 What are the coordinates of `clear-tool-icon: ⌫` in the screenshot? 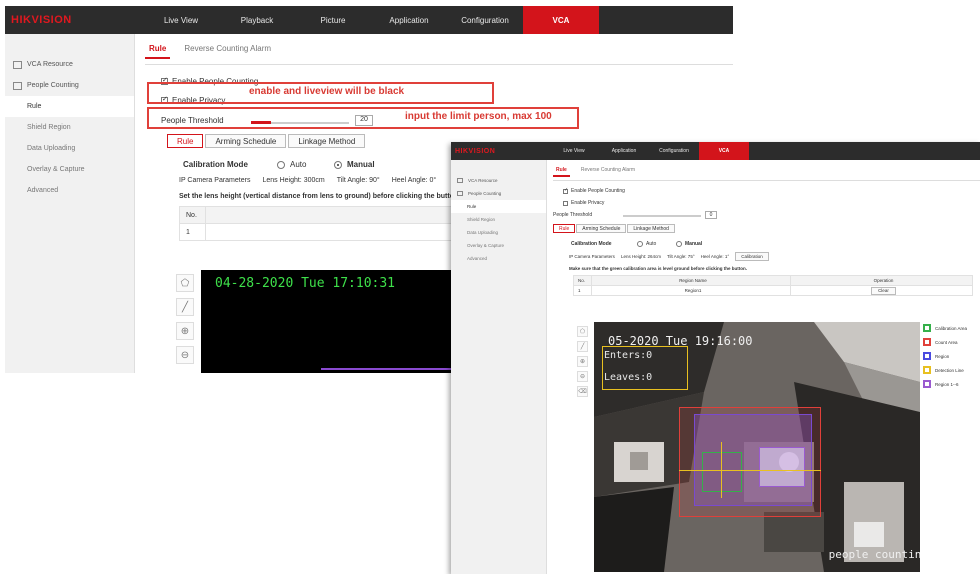 It's located at (582, 391).